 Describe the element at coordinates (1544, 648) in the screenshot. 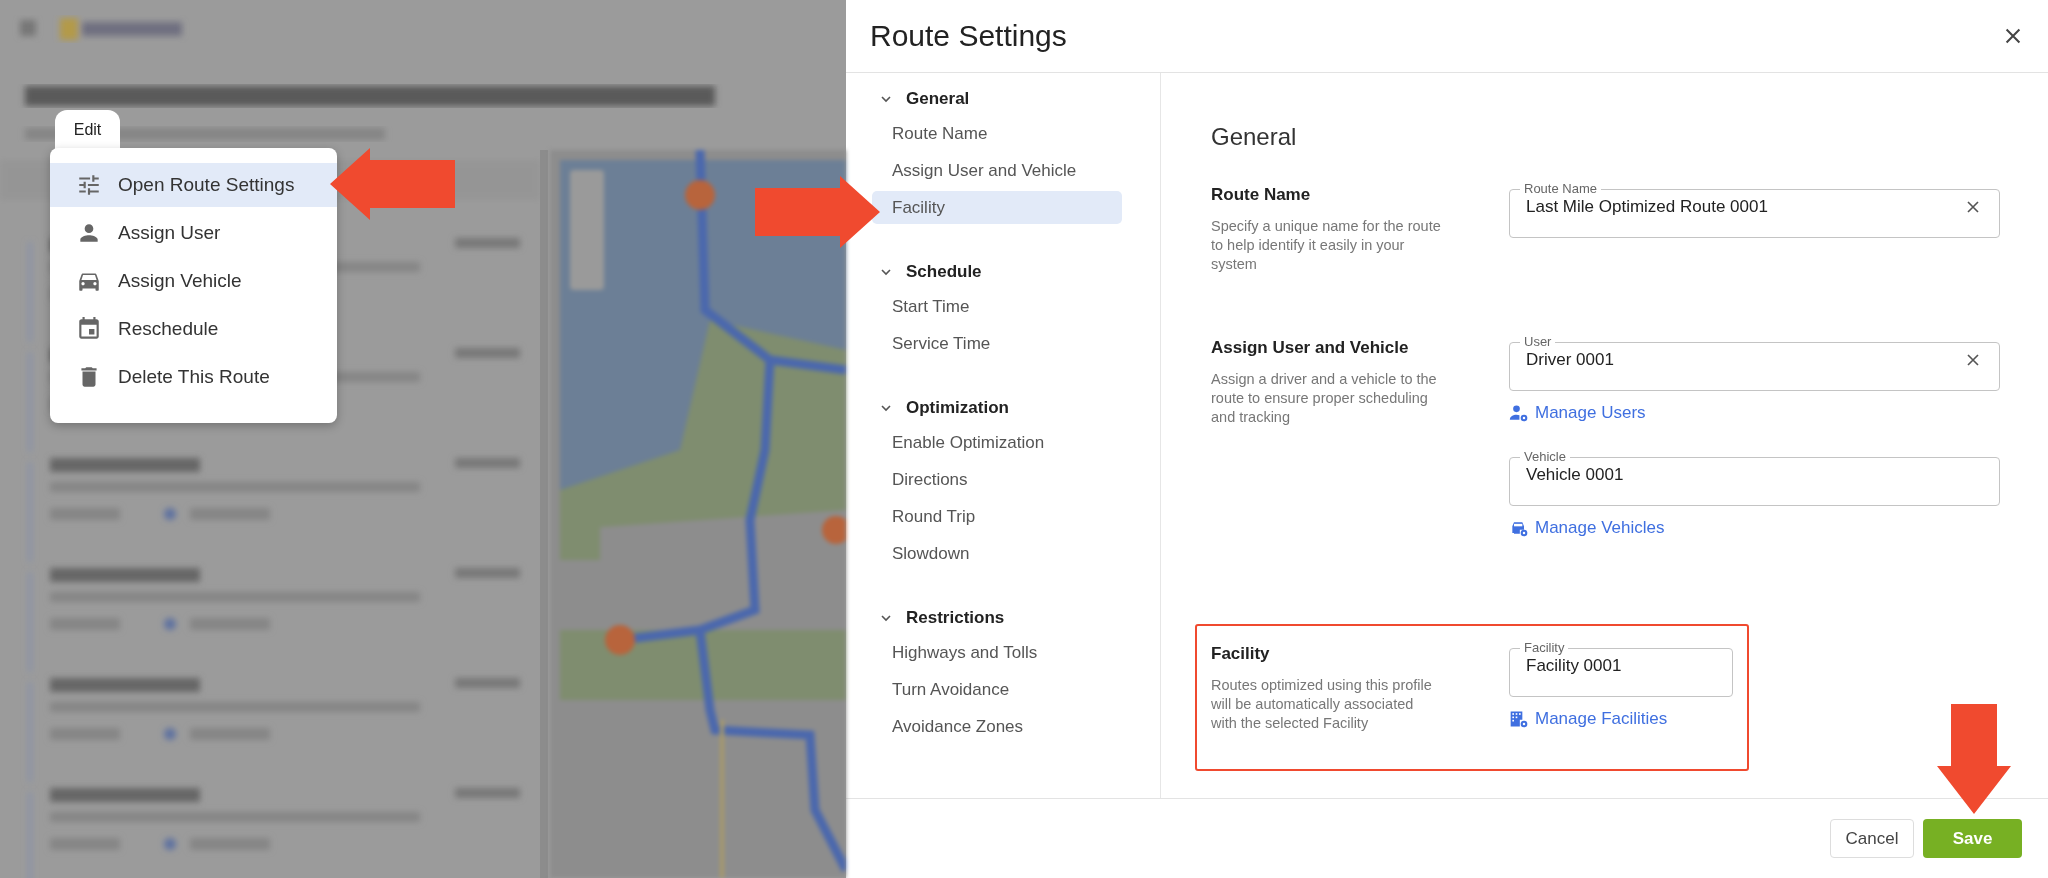

I see `field-label: Facility` at that location.